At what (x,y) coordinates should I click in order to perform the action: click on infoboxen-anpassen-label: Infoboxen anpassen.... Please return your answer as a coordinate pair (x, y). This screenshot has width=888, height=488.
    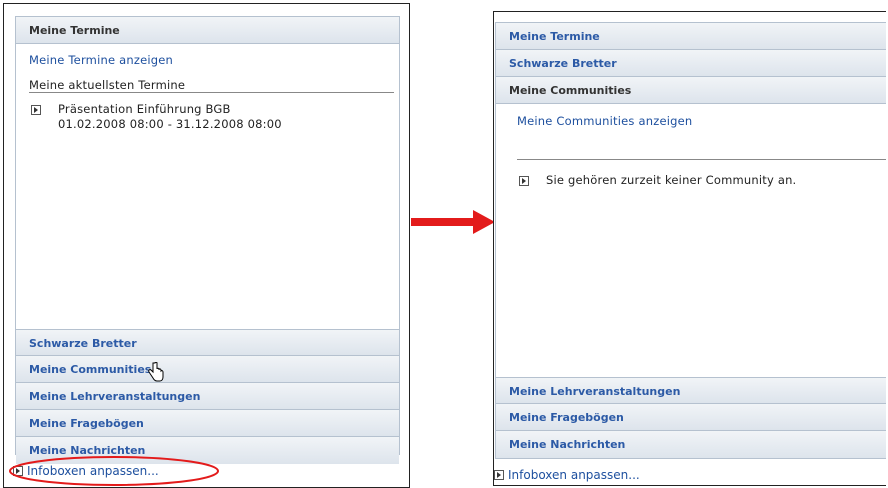
    Looking at the image, I should click on (574, 475).